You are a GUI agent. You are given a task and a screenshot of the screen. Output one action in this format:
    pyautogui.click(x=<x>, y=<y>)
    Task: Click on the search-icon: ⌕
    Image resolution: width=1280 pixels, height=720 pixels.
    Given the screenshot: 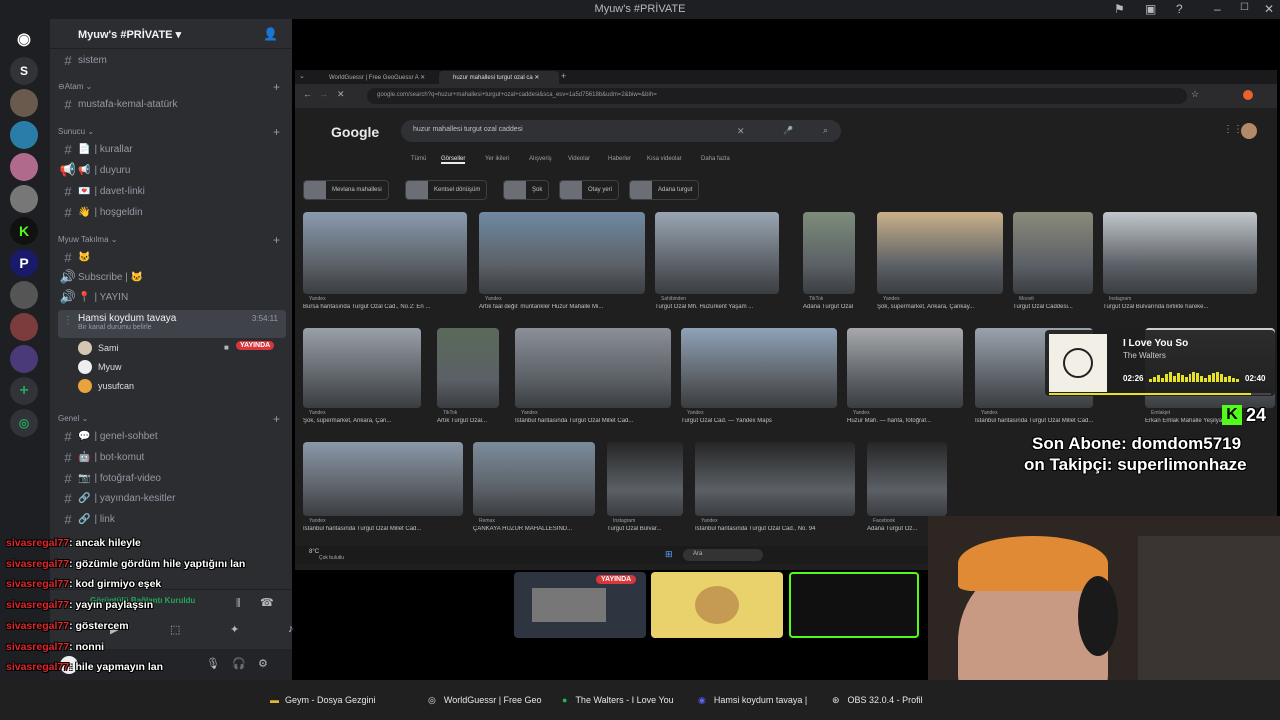 What is the action you would take?
    pyautogui.click(x=825, y=130)
    